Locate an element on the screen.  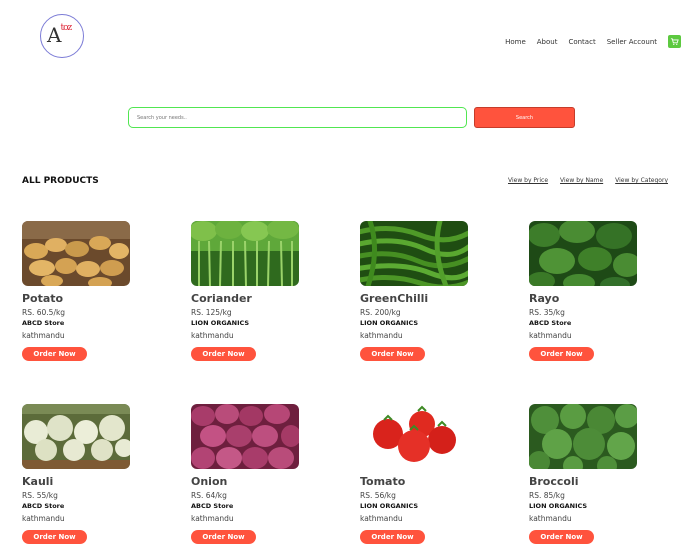
product-price: RS. 200/kg is located at coordinates (380, 312).